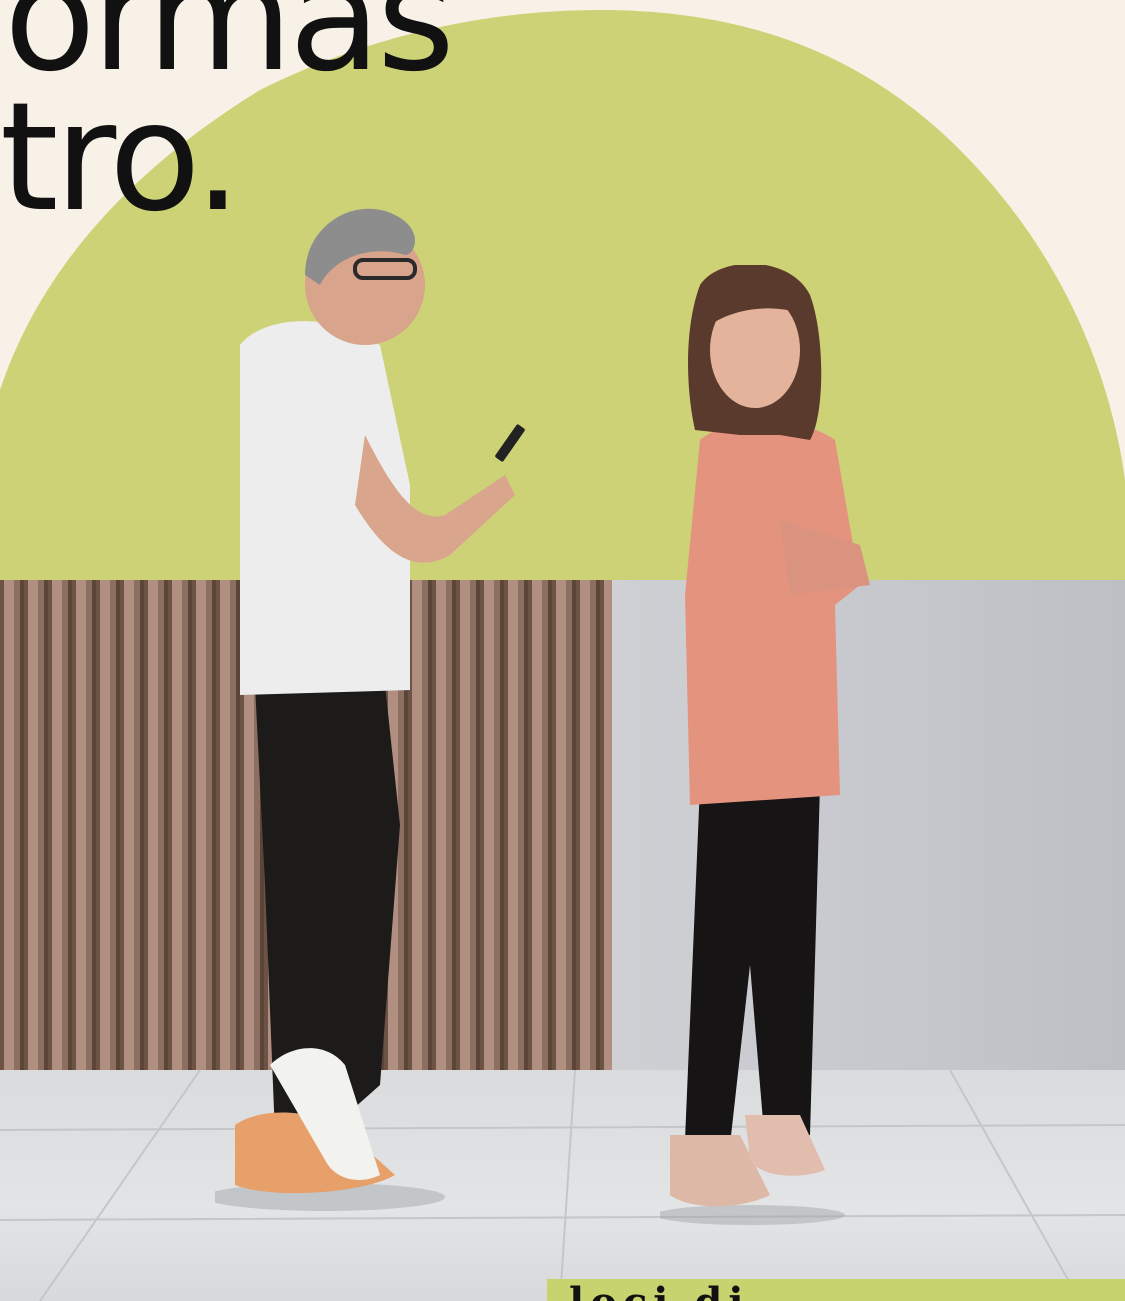  I want to click on woman-standing-illustration, so click(765, 745).